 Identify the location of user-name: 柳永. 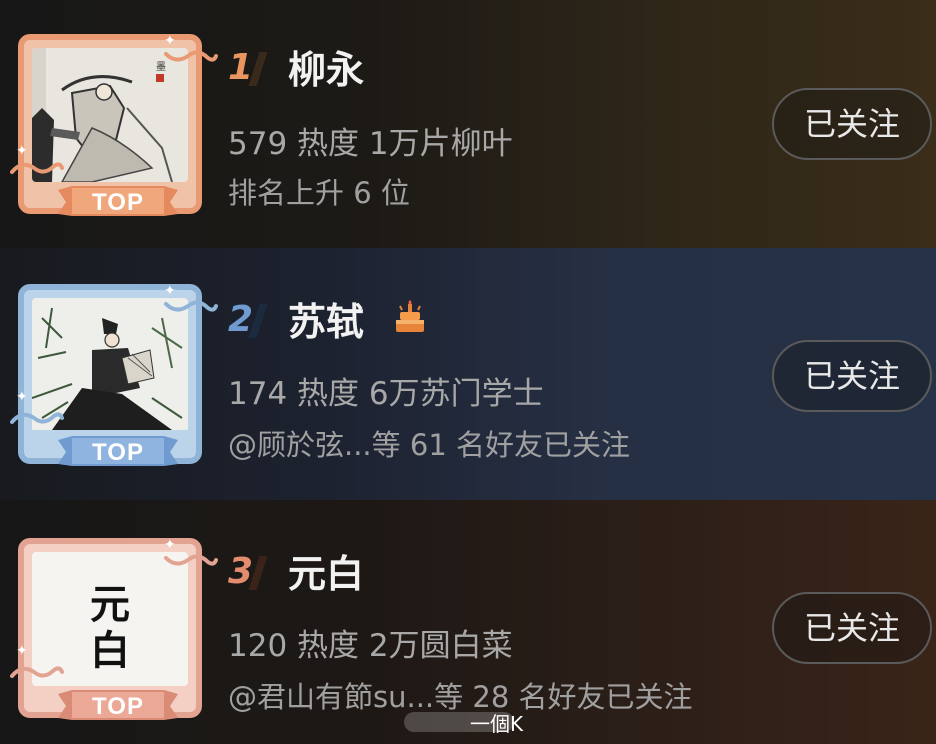
(326, 70).